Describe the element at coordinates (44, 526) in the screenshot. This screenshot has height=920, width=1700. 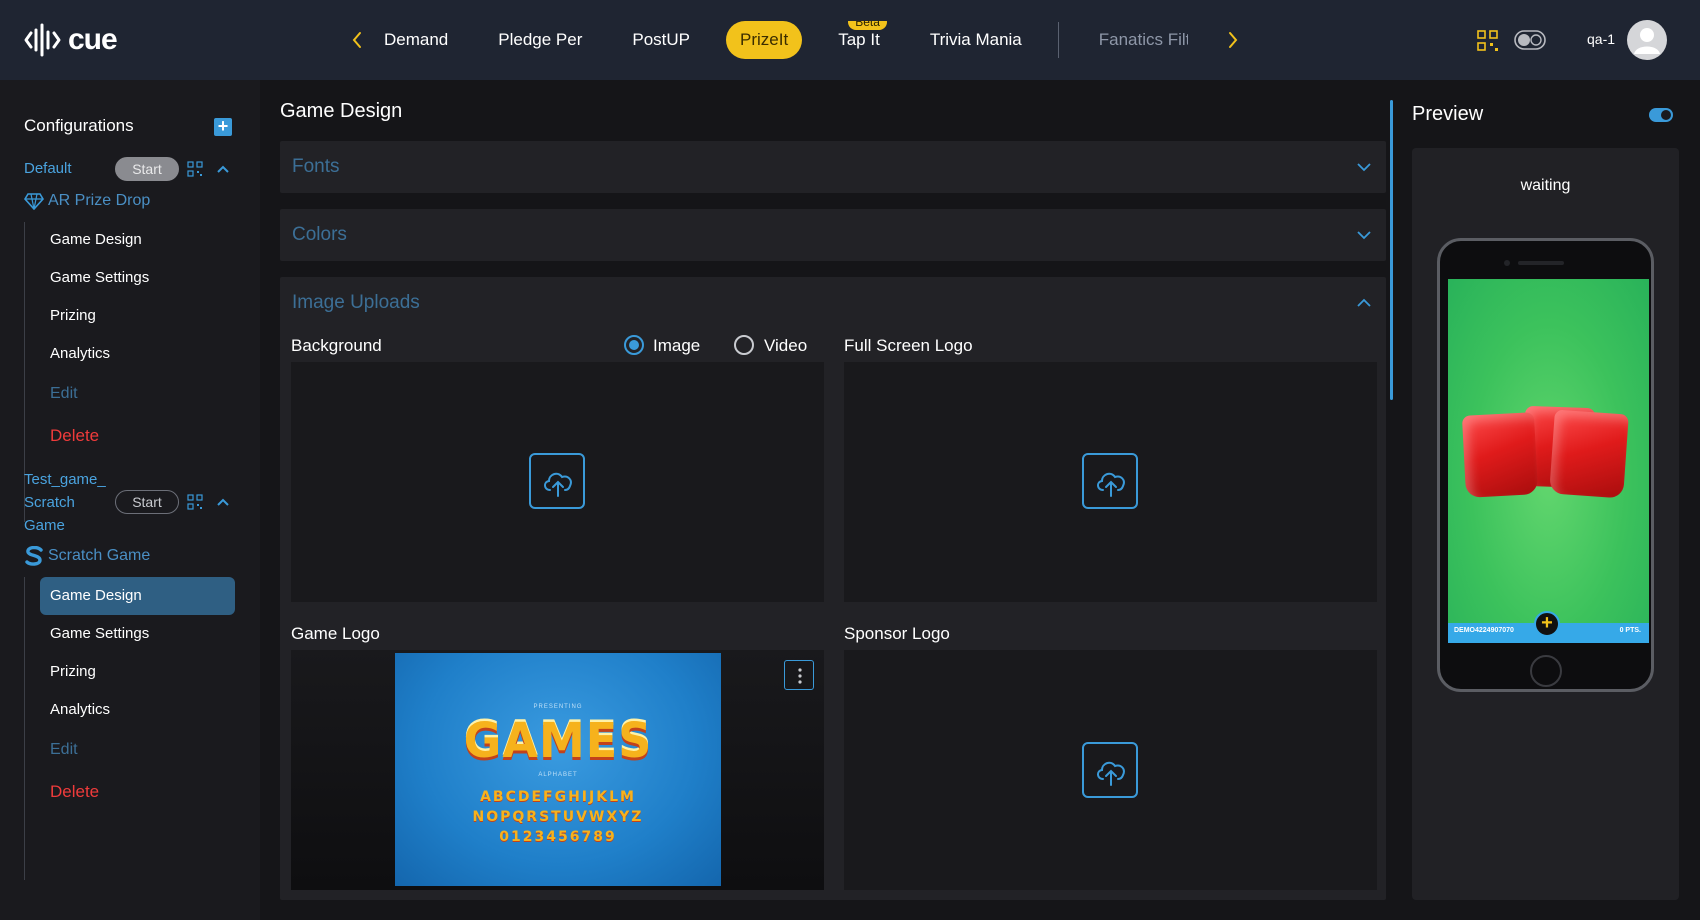
I see `config-name-test-scratch-line3: Game` at that location.